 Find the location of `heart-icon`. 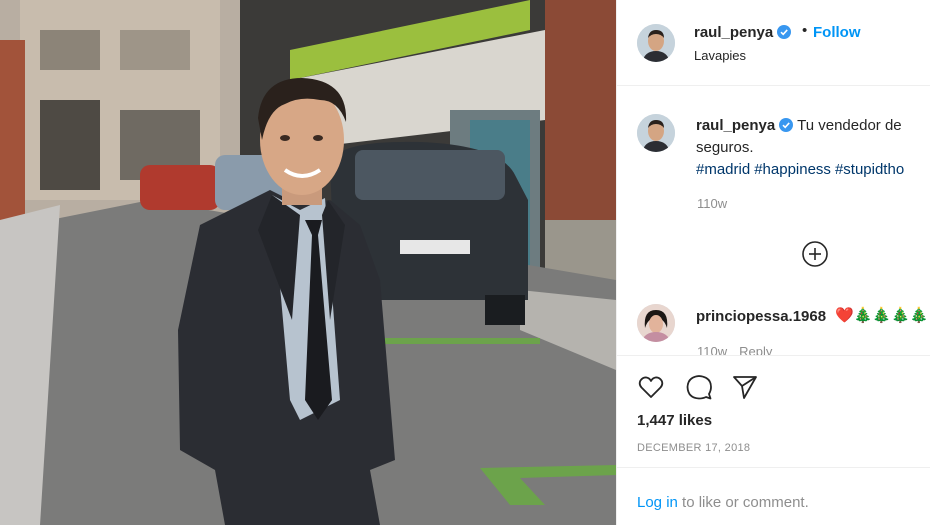

heart-icon is located at coordinates (651, 387).